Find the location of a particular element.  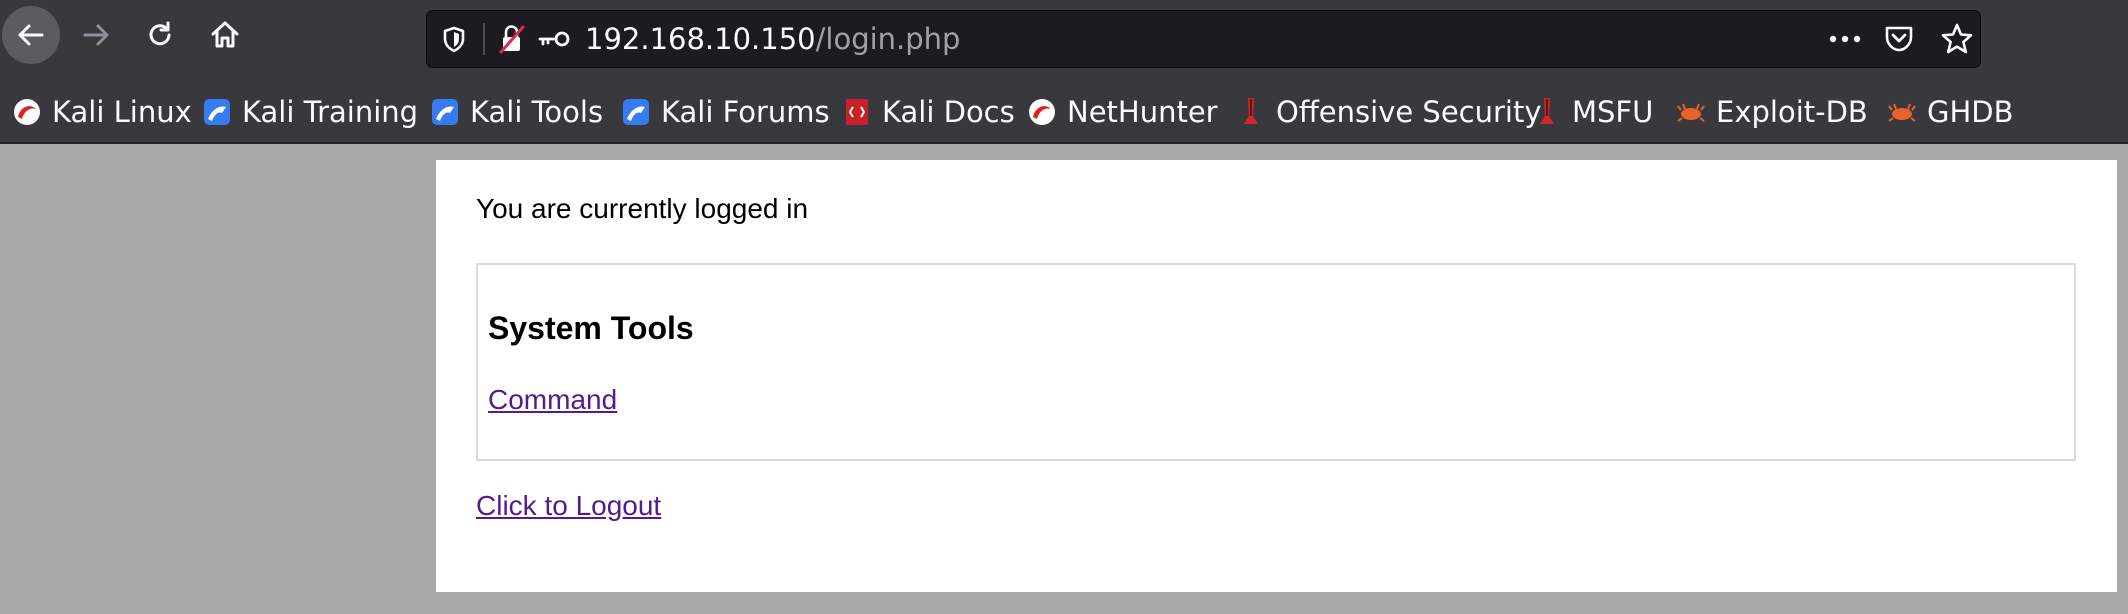

kali-docs-icon is located at coordinates (857, 112).